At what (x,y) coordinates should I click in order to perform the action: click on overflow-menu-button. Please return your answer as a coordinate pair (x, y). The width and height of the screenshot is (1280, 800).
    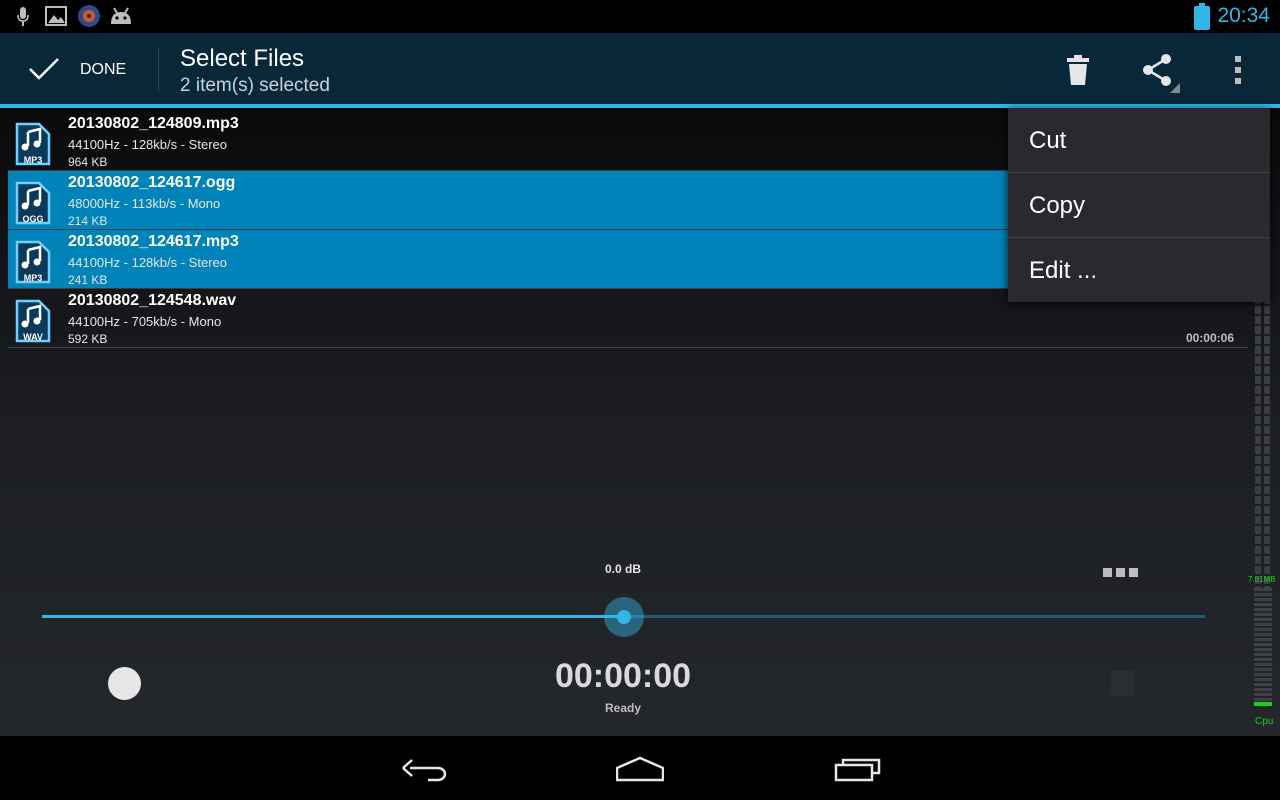
    Looking at the image, I should click on (1237, 68).